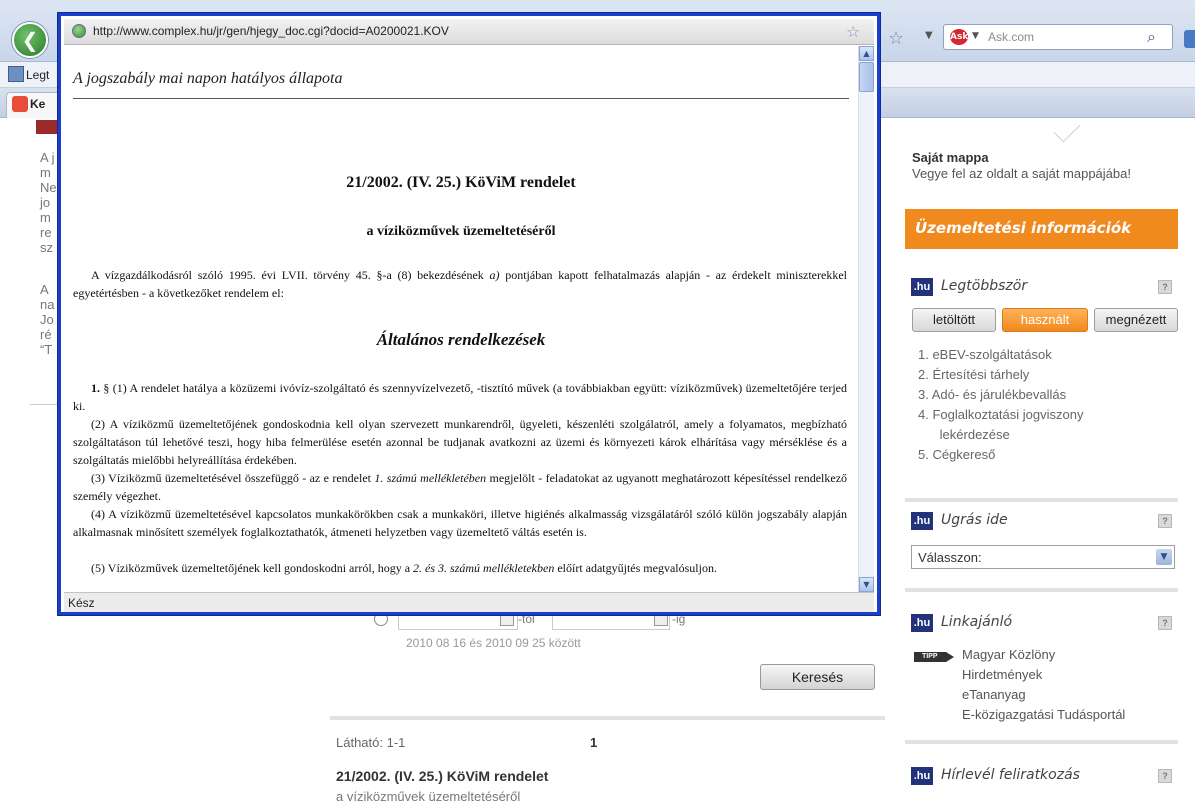  What do you see at coordinates (1043, 355) in the screenshot?
I see `list-item: 1. eBEV-szolgáltatások` at bounding box center [1043, 355].